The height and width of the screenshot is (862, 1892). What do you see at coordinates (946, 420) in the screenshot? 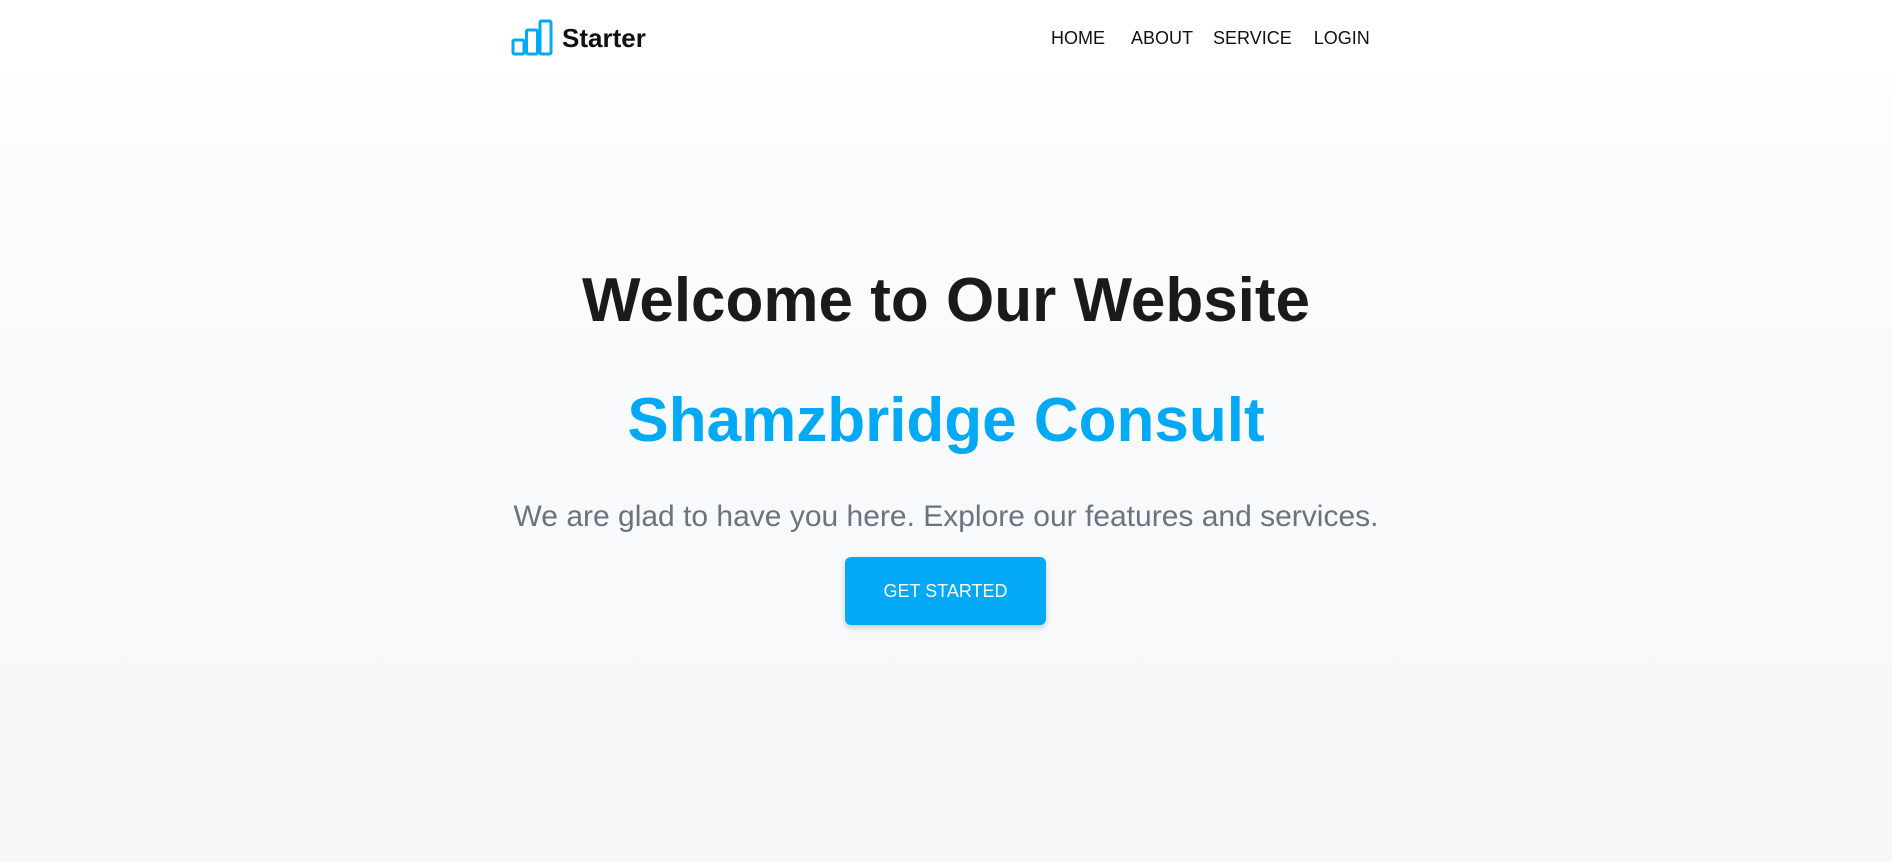
I see `company-name: Shamzbridge Consult` at bounding box center [946, 420].